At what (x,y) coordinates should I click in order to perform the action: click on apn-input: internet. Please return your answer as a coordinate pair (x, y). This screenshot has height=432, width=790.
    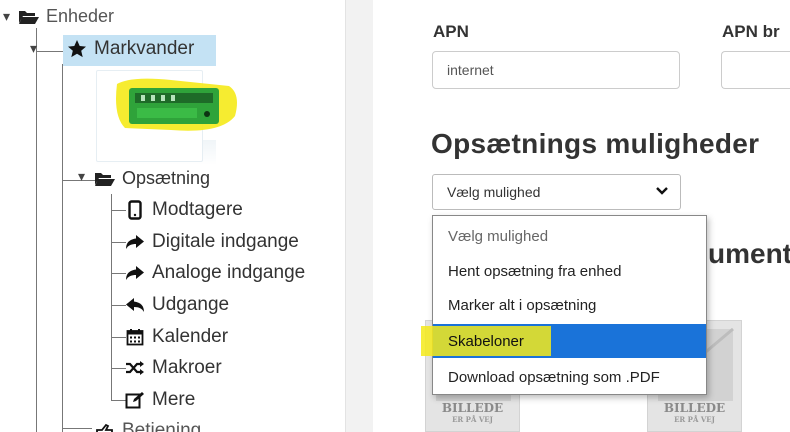
    Looking at the image, I should click on (556, 70).